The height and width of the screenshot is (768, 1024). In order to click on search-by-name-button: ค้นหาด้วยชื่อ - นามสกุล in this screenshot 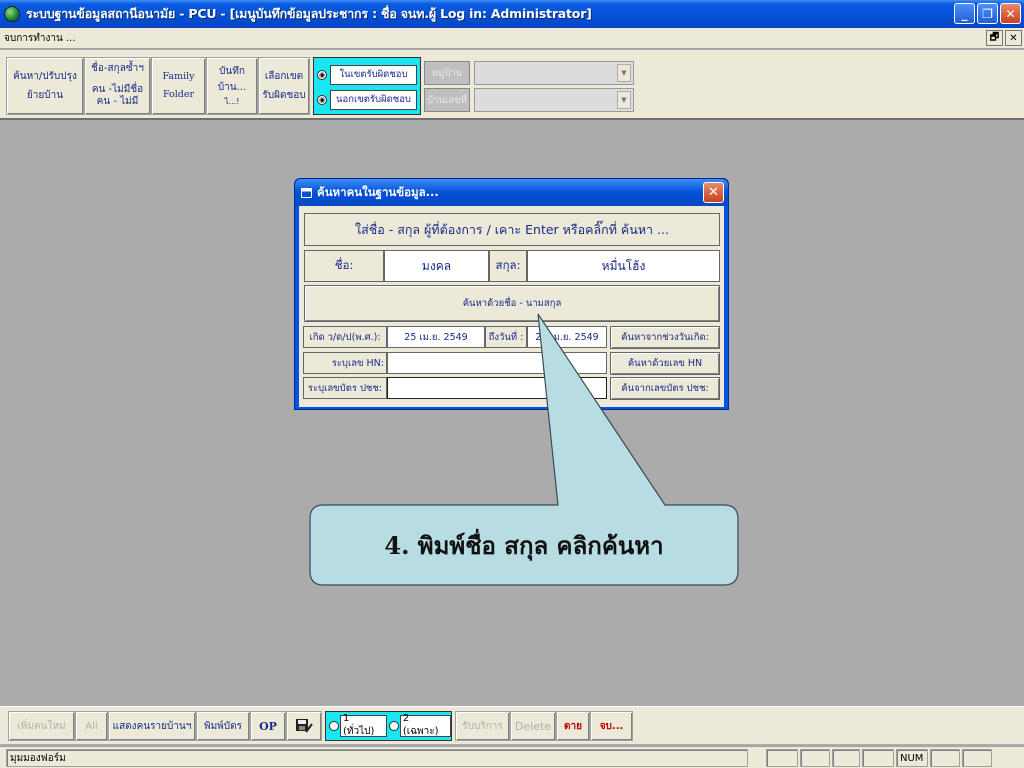, I will do `click(512, 303)`.